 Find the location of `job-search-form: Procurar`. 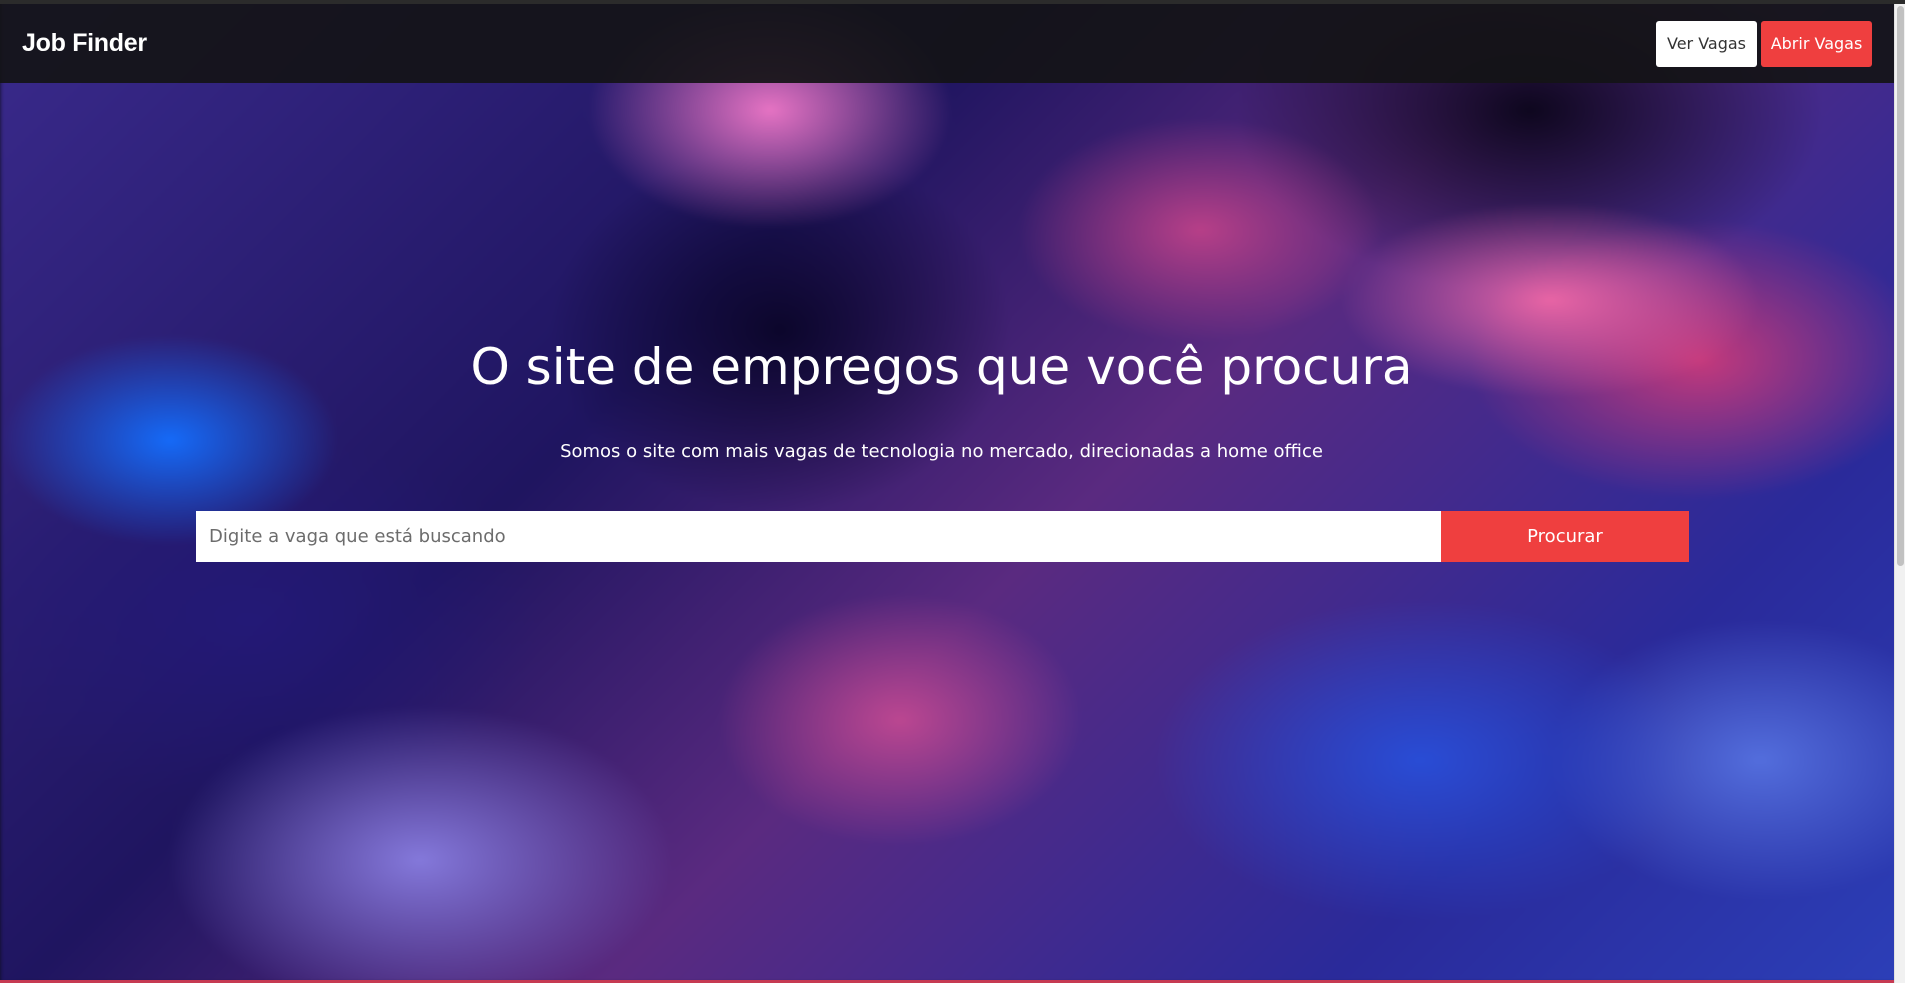

job-search-form: Procurar is located at coordinates (942, 536).